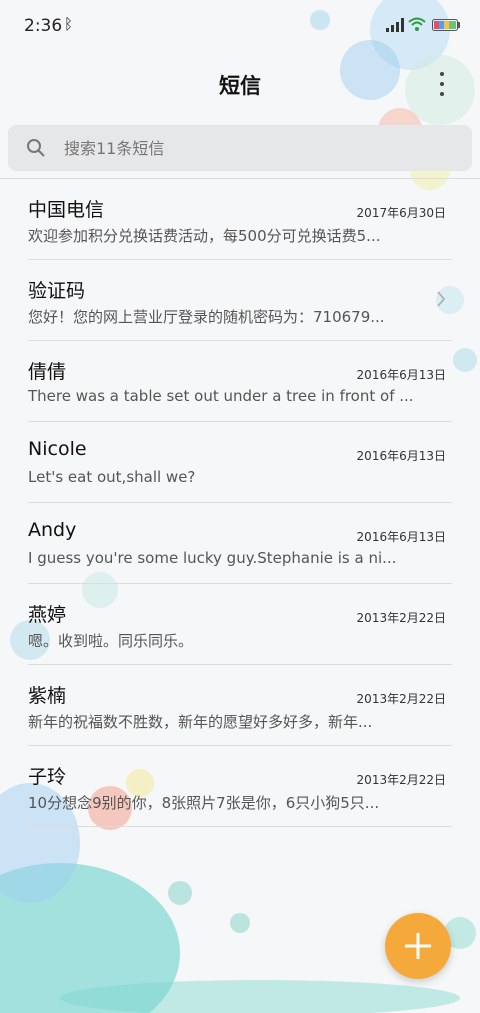 The width and height of the screenshot is (480, 1013). What do you see at coordinates (36, 148) in the screenshot?
I see `search-icon` at bounding box center [36, 148].